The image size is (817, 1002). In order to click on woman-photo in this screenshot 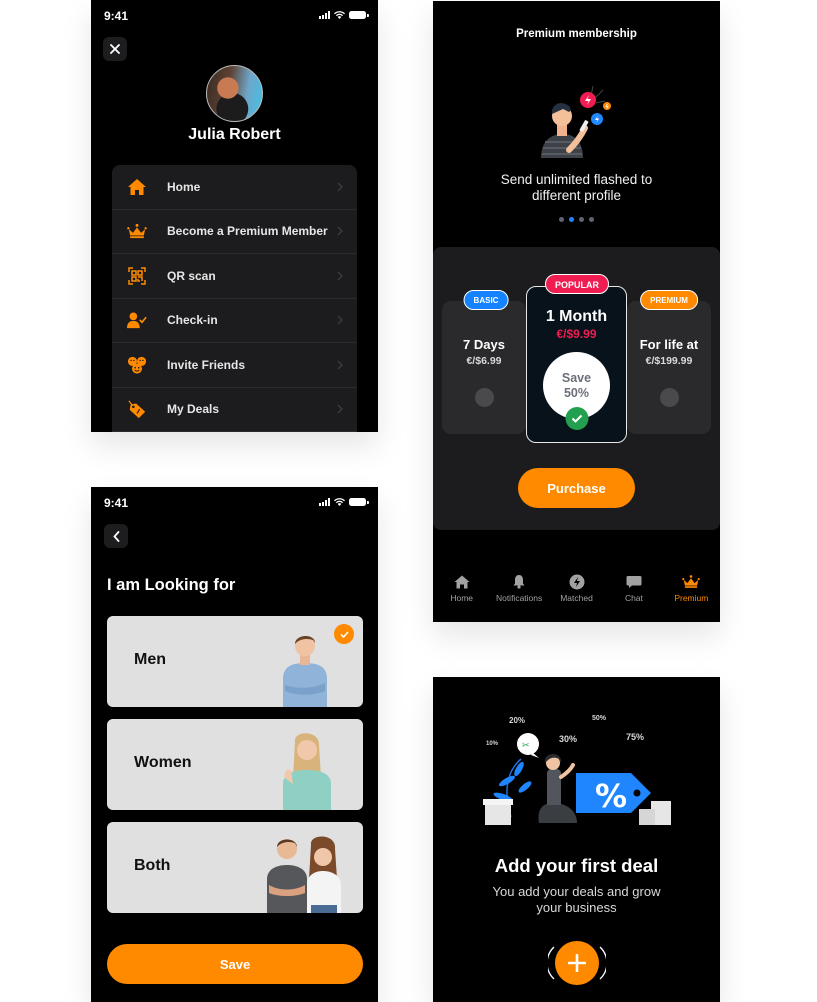, I will do `click(307, 771)`.